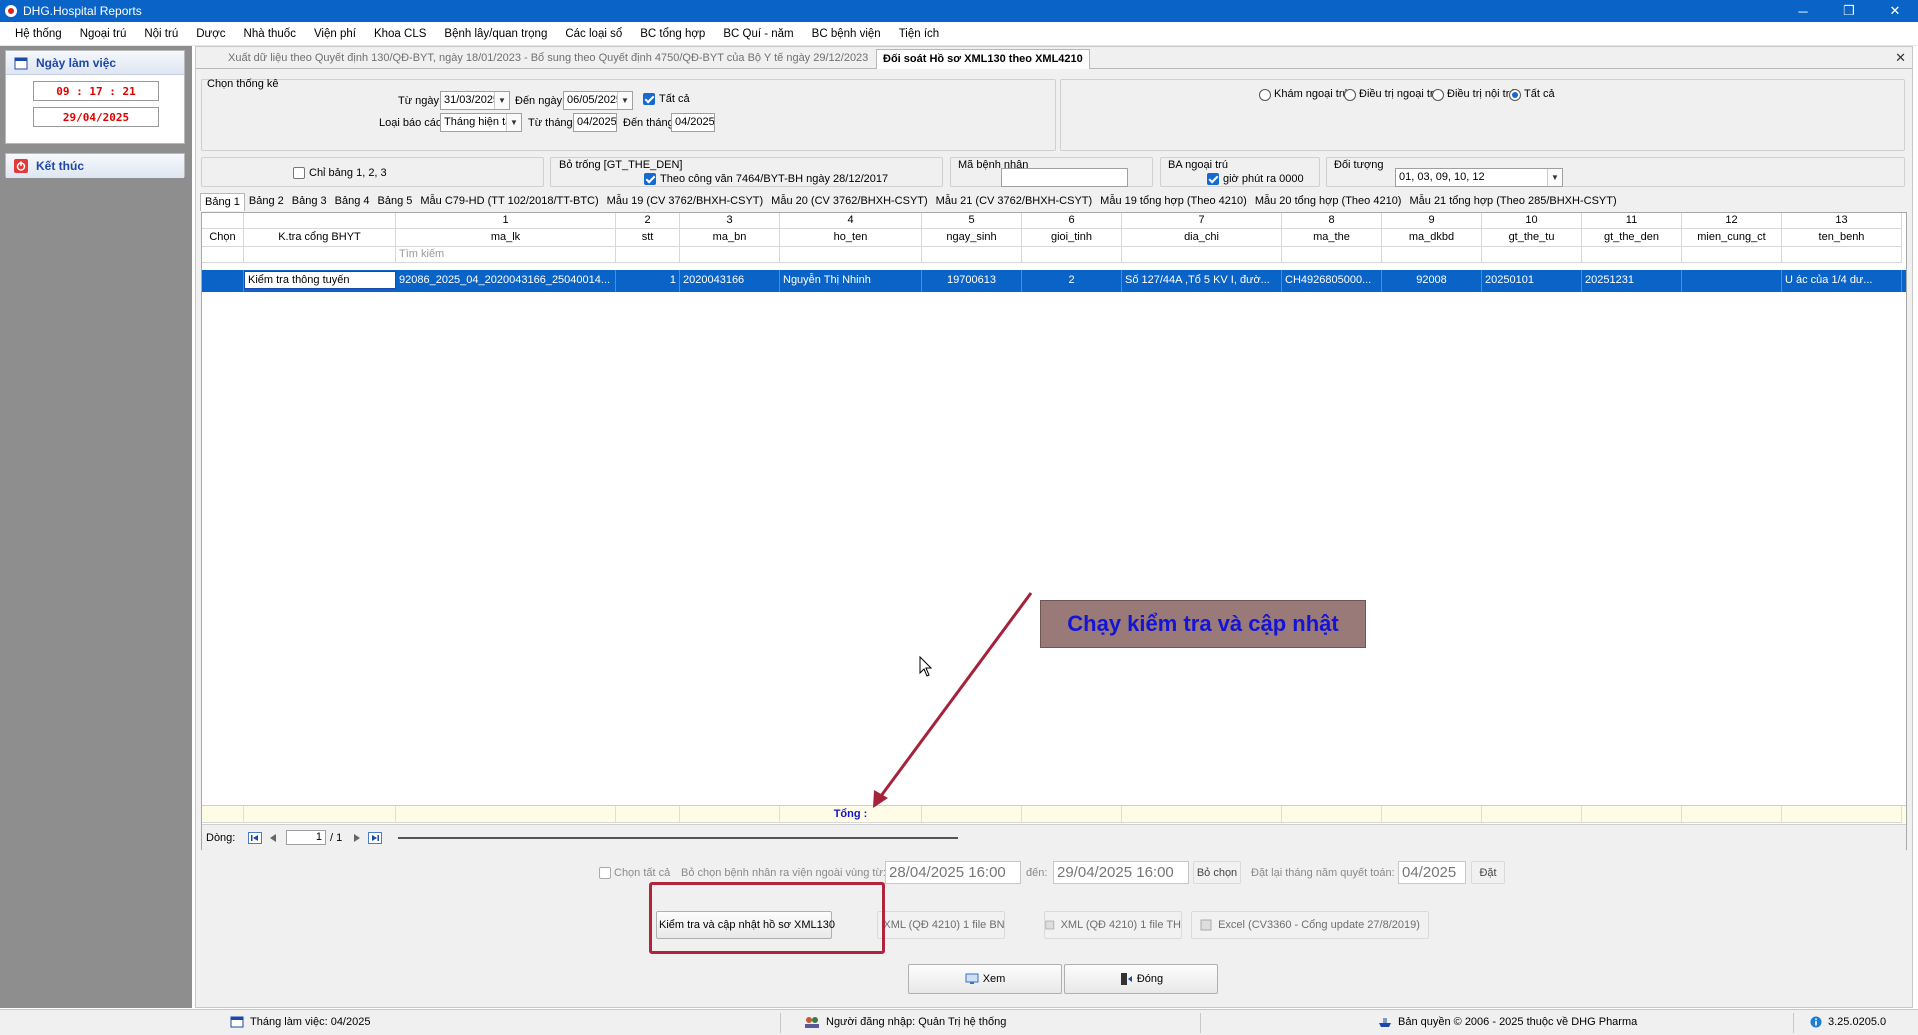 The image size is (1918, 1035). Describe the element at coordinates (1141, 979) in the screenshot. I see `close-button: Đóng` at that location.